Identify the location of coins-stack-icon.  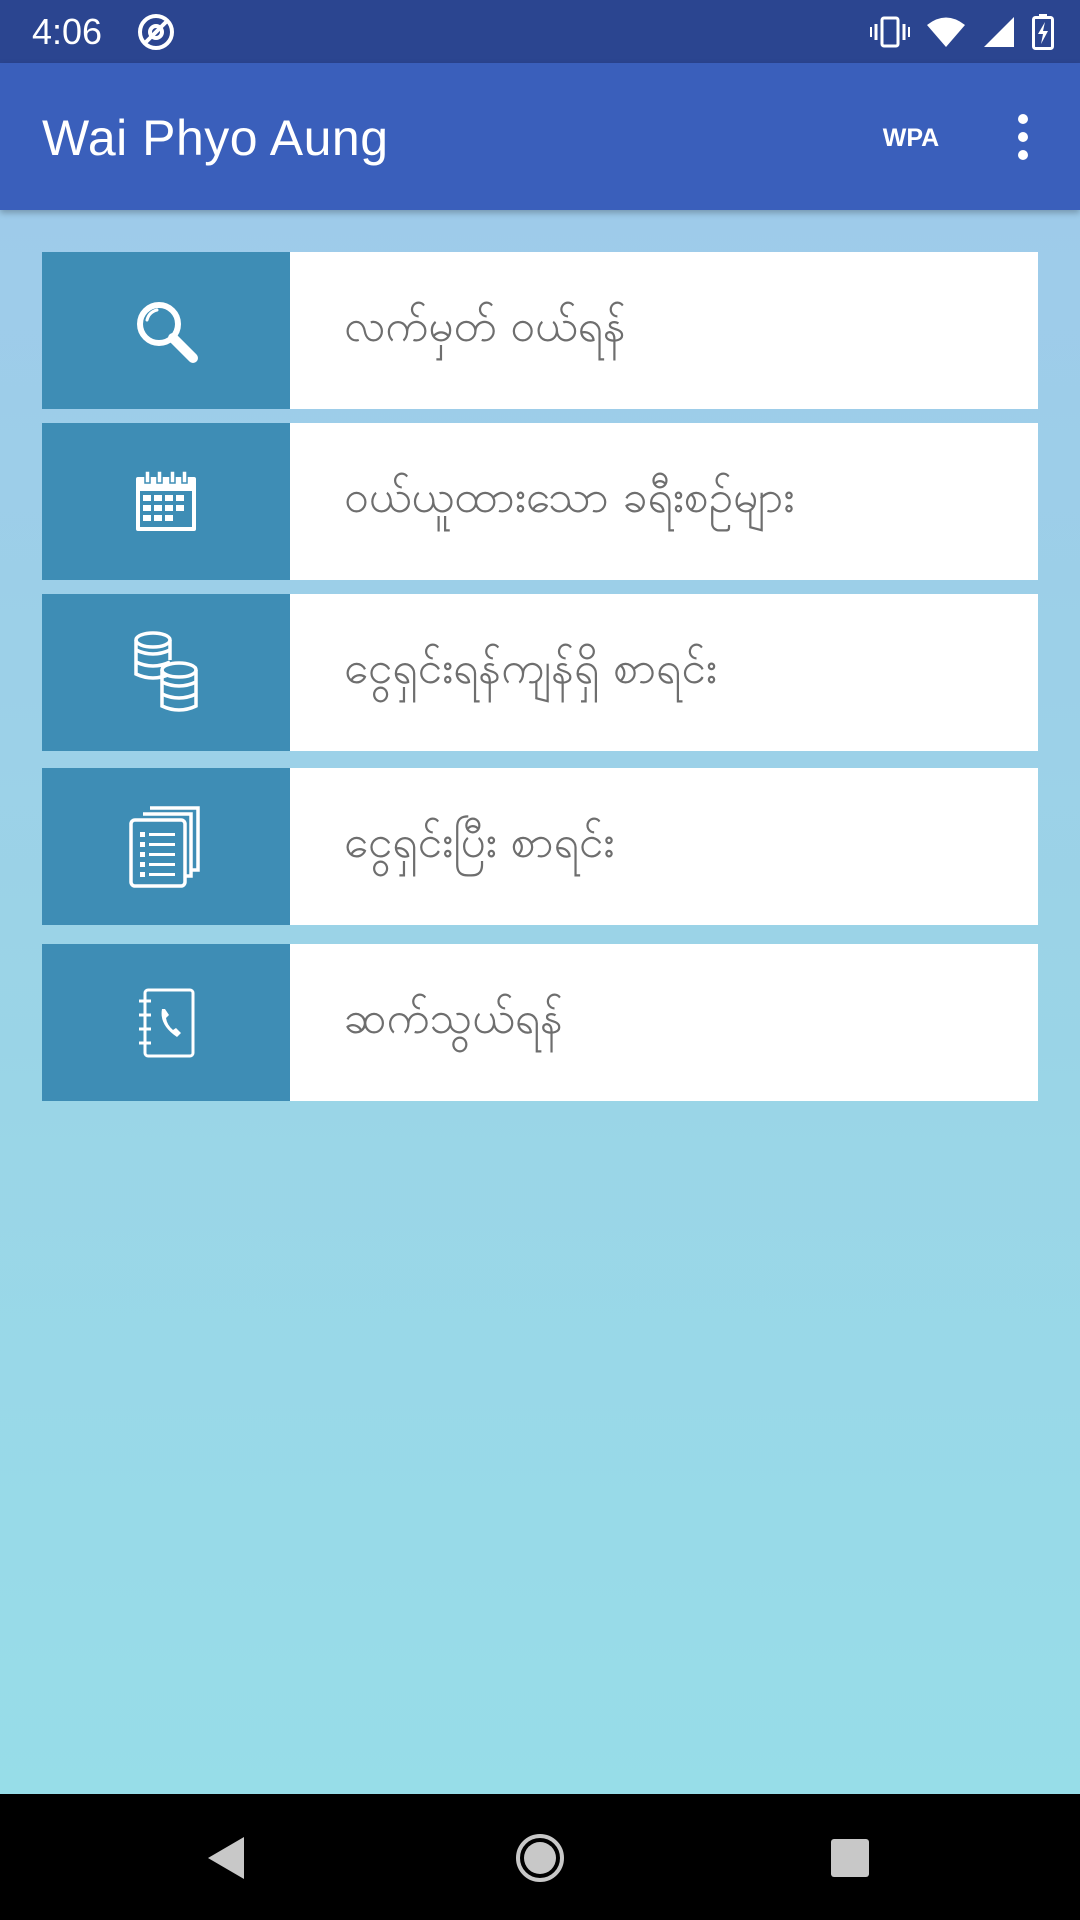
(166, 671).